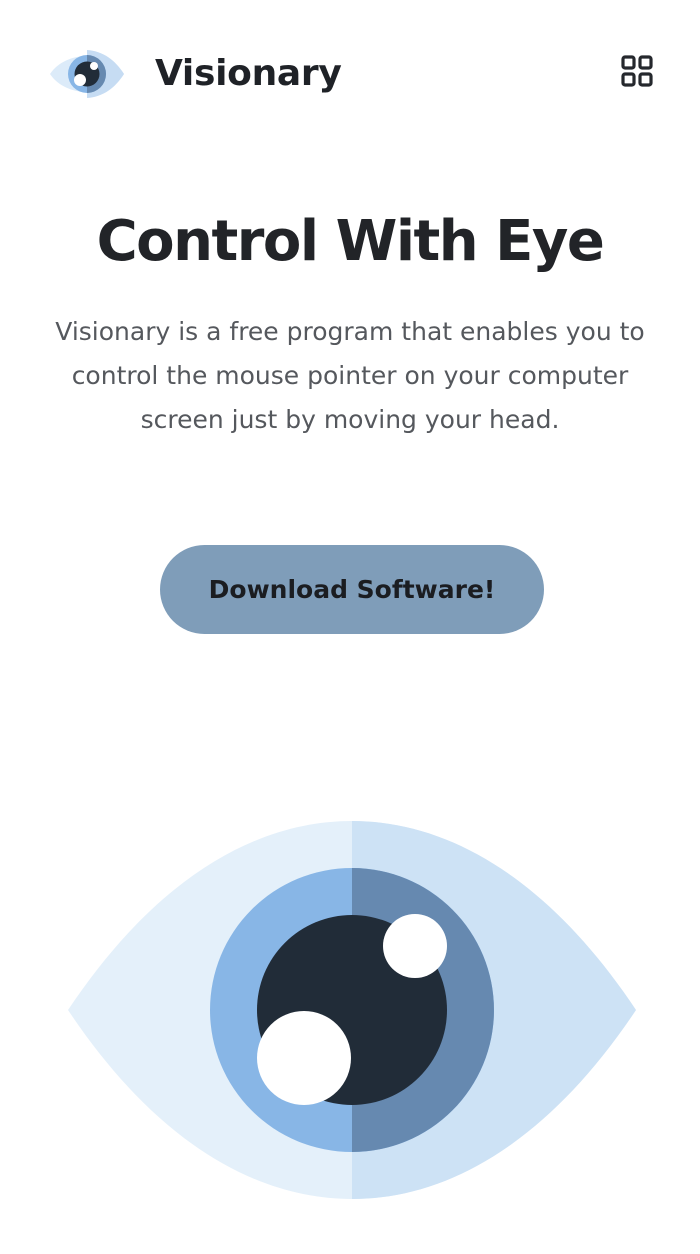 The image size is (700, 1254). I want to click on hero-title: Control With Eye, so click(350, 241).